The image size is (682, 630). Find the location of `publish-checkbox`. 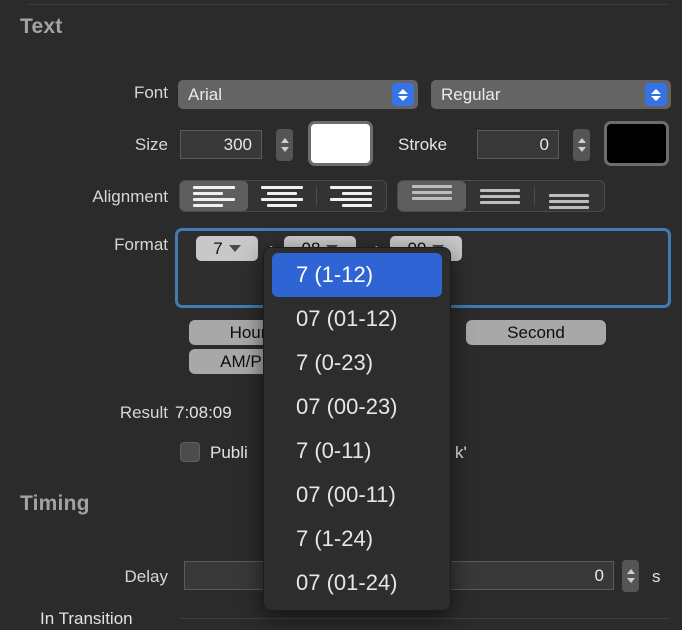

publish-checkbox is located at coordinates (190, 452).